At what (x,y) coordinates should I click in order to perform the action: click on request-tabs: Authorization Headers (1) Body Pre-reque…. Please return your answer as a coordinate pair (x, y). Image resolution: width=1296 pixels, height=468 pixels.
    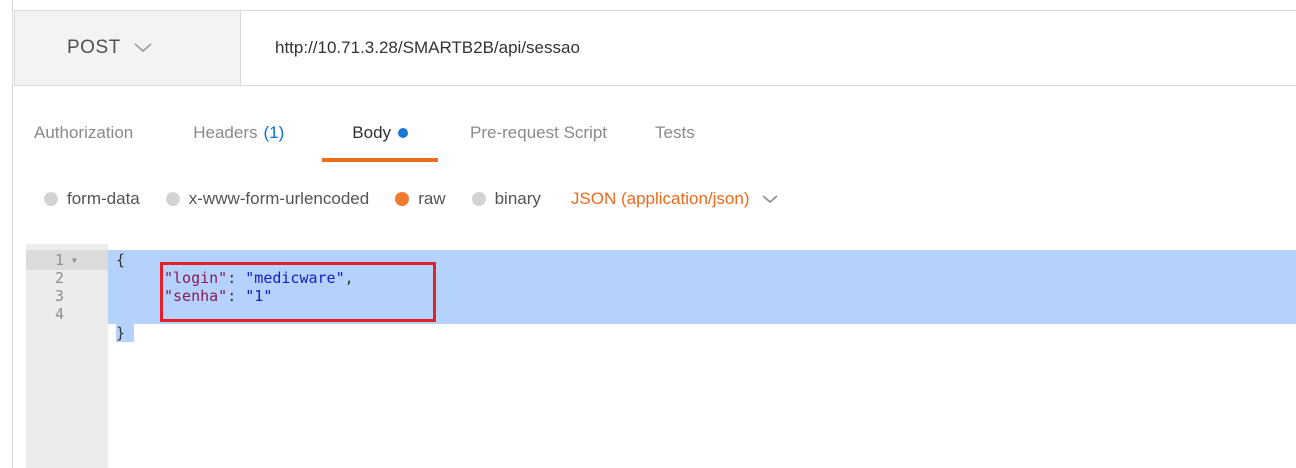
    Looking at the image, I should click on (655, 133).